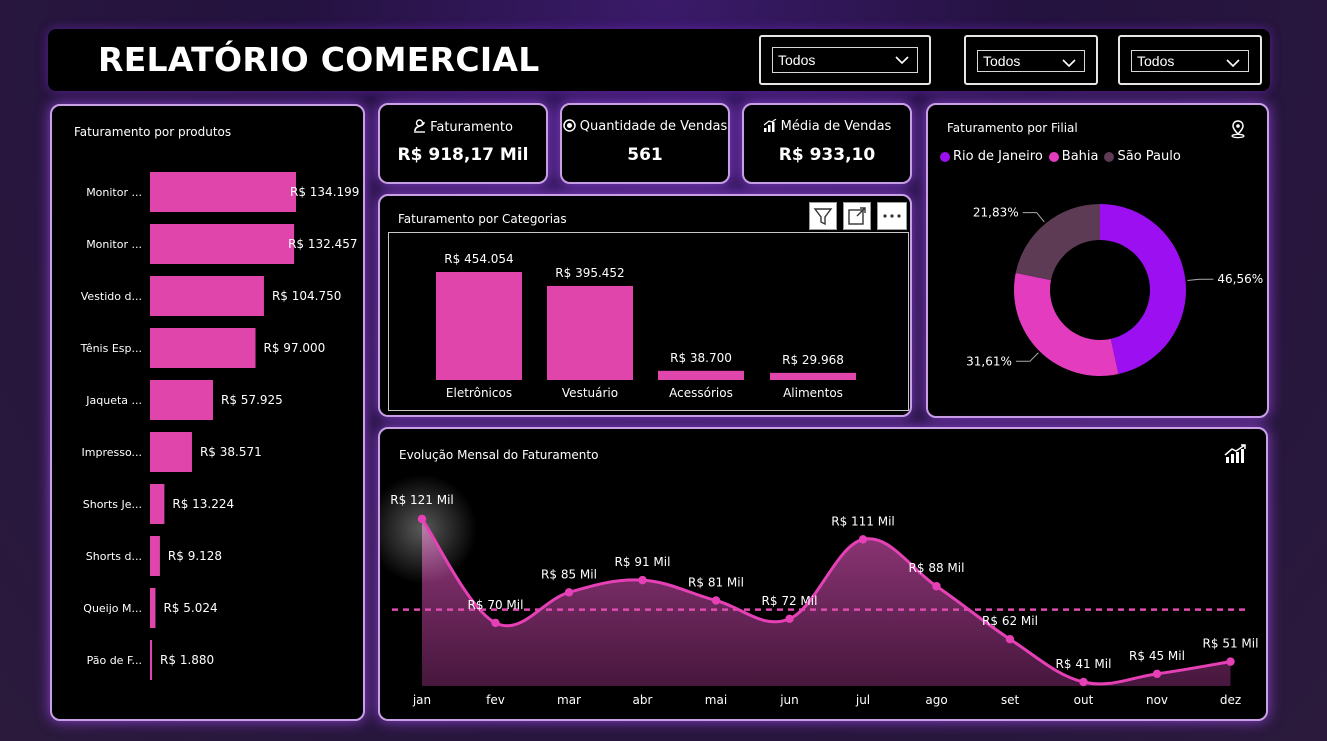  I want to click on month-axis-label: jul, so click(862, 700).